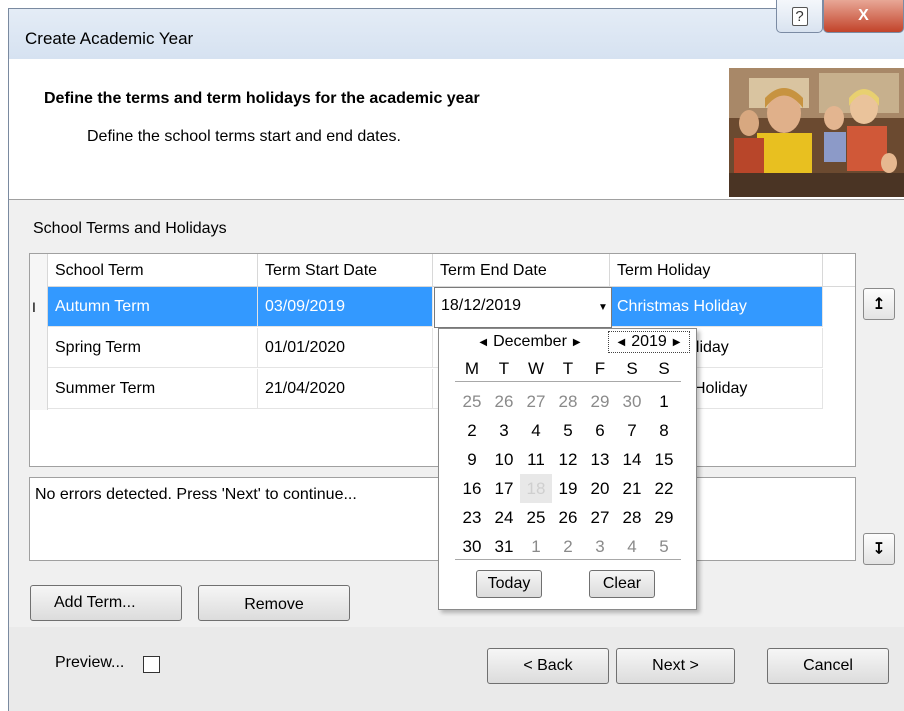 This screenshot has width=904, height=711. Describe the element at coordinates (600, 368) in the screenshot. I see `weekday-label: F` at that location.